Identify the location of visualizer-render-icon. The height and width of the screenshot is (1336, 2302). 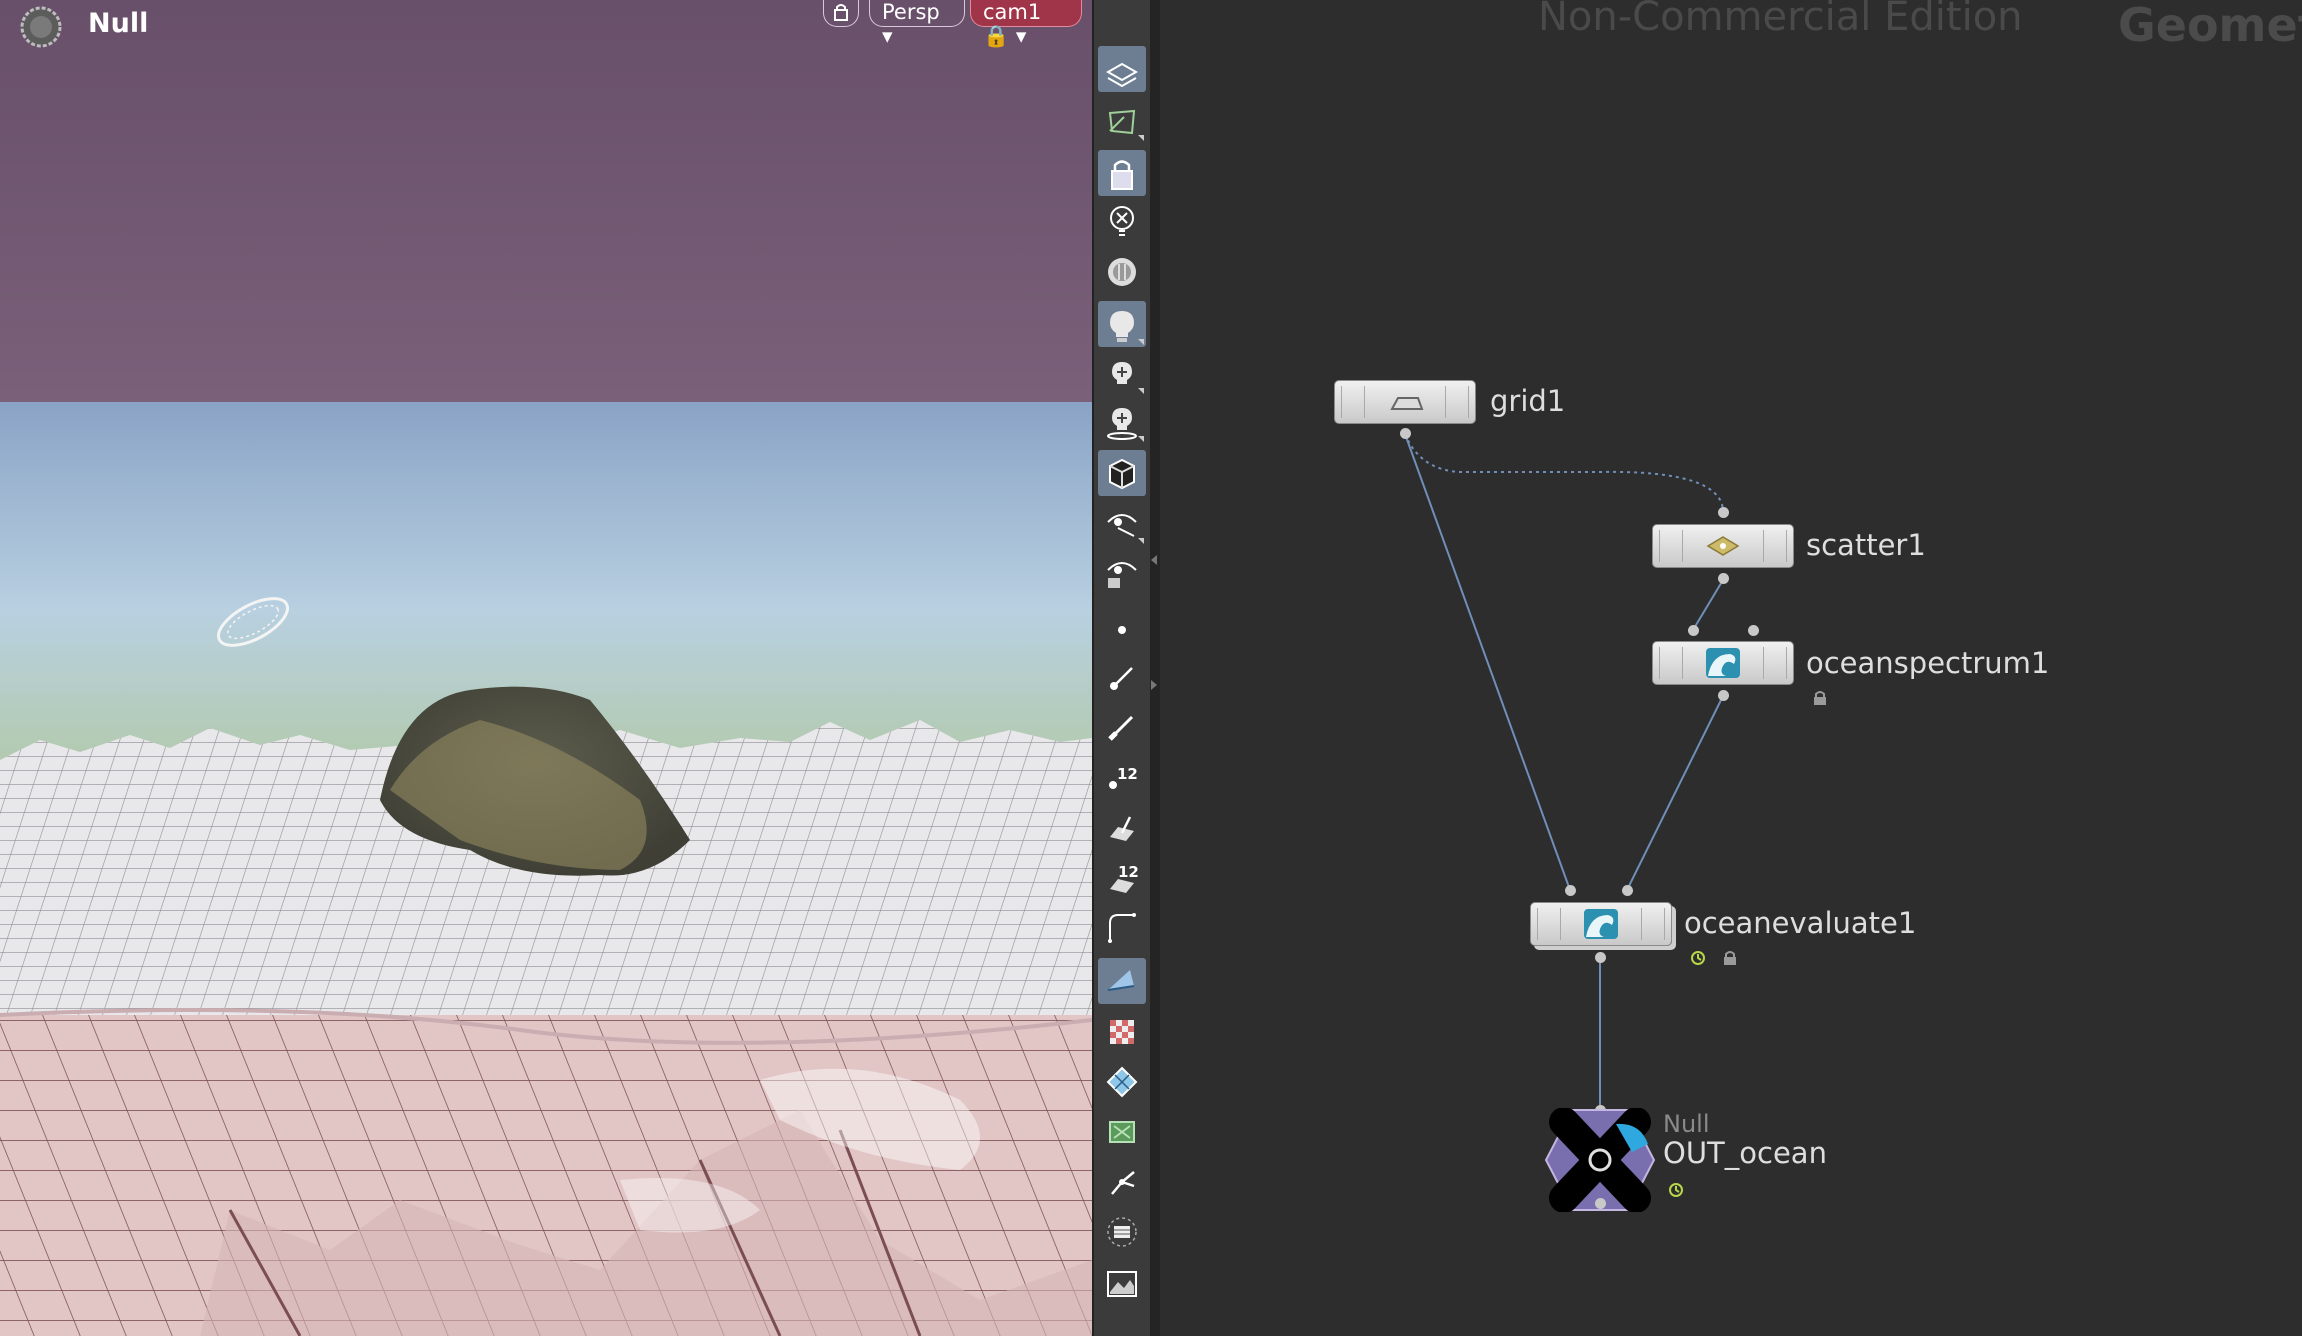
(1122, 575).